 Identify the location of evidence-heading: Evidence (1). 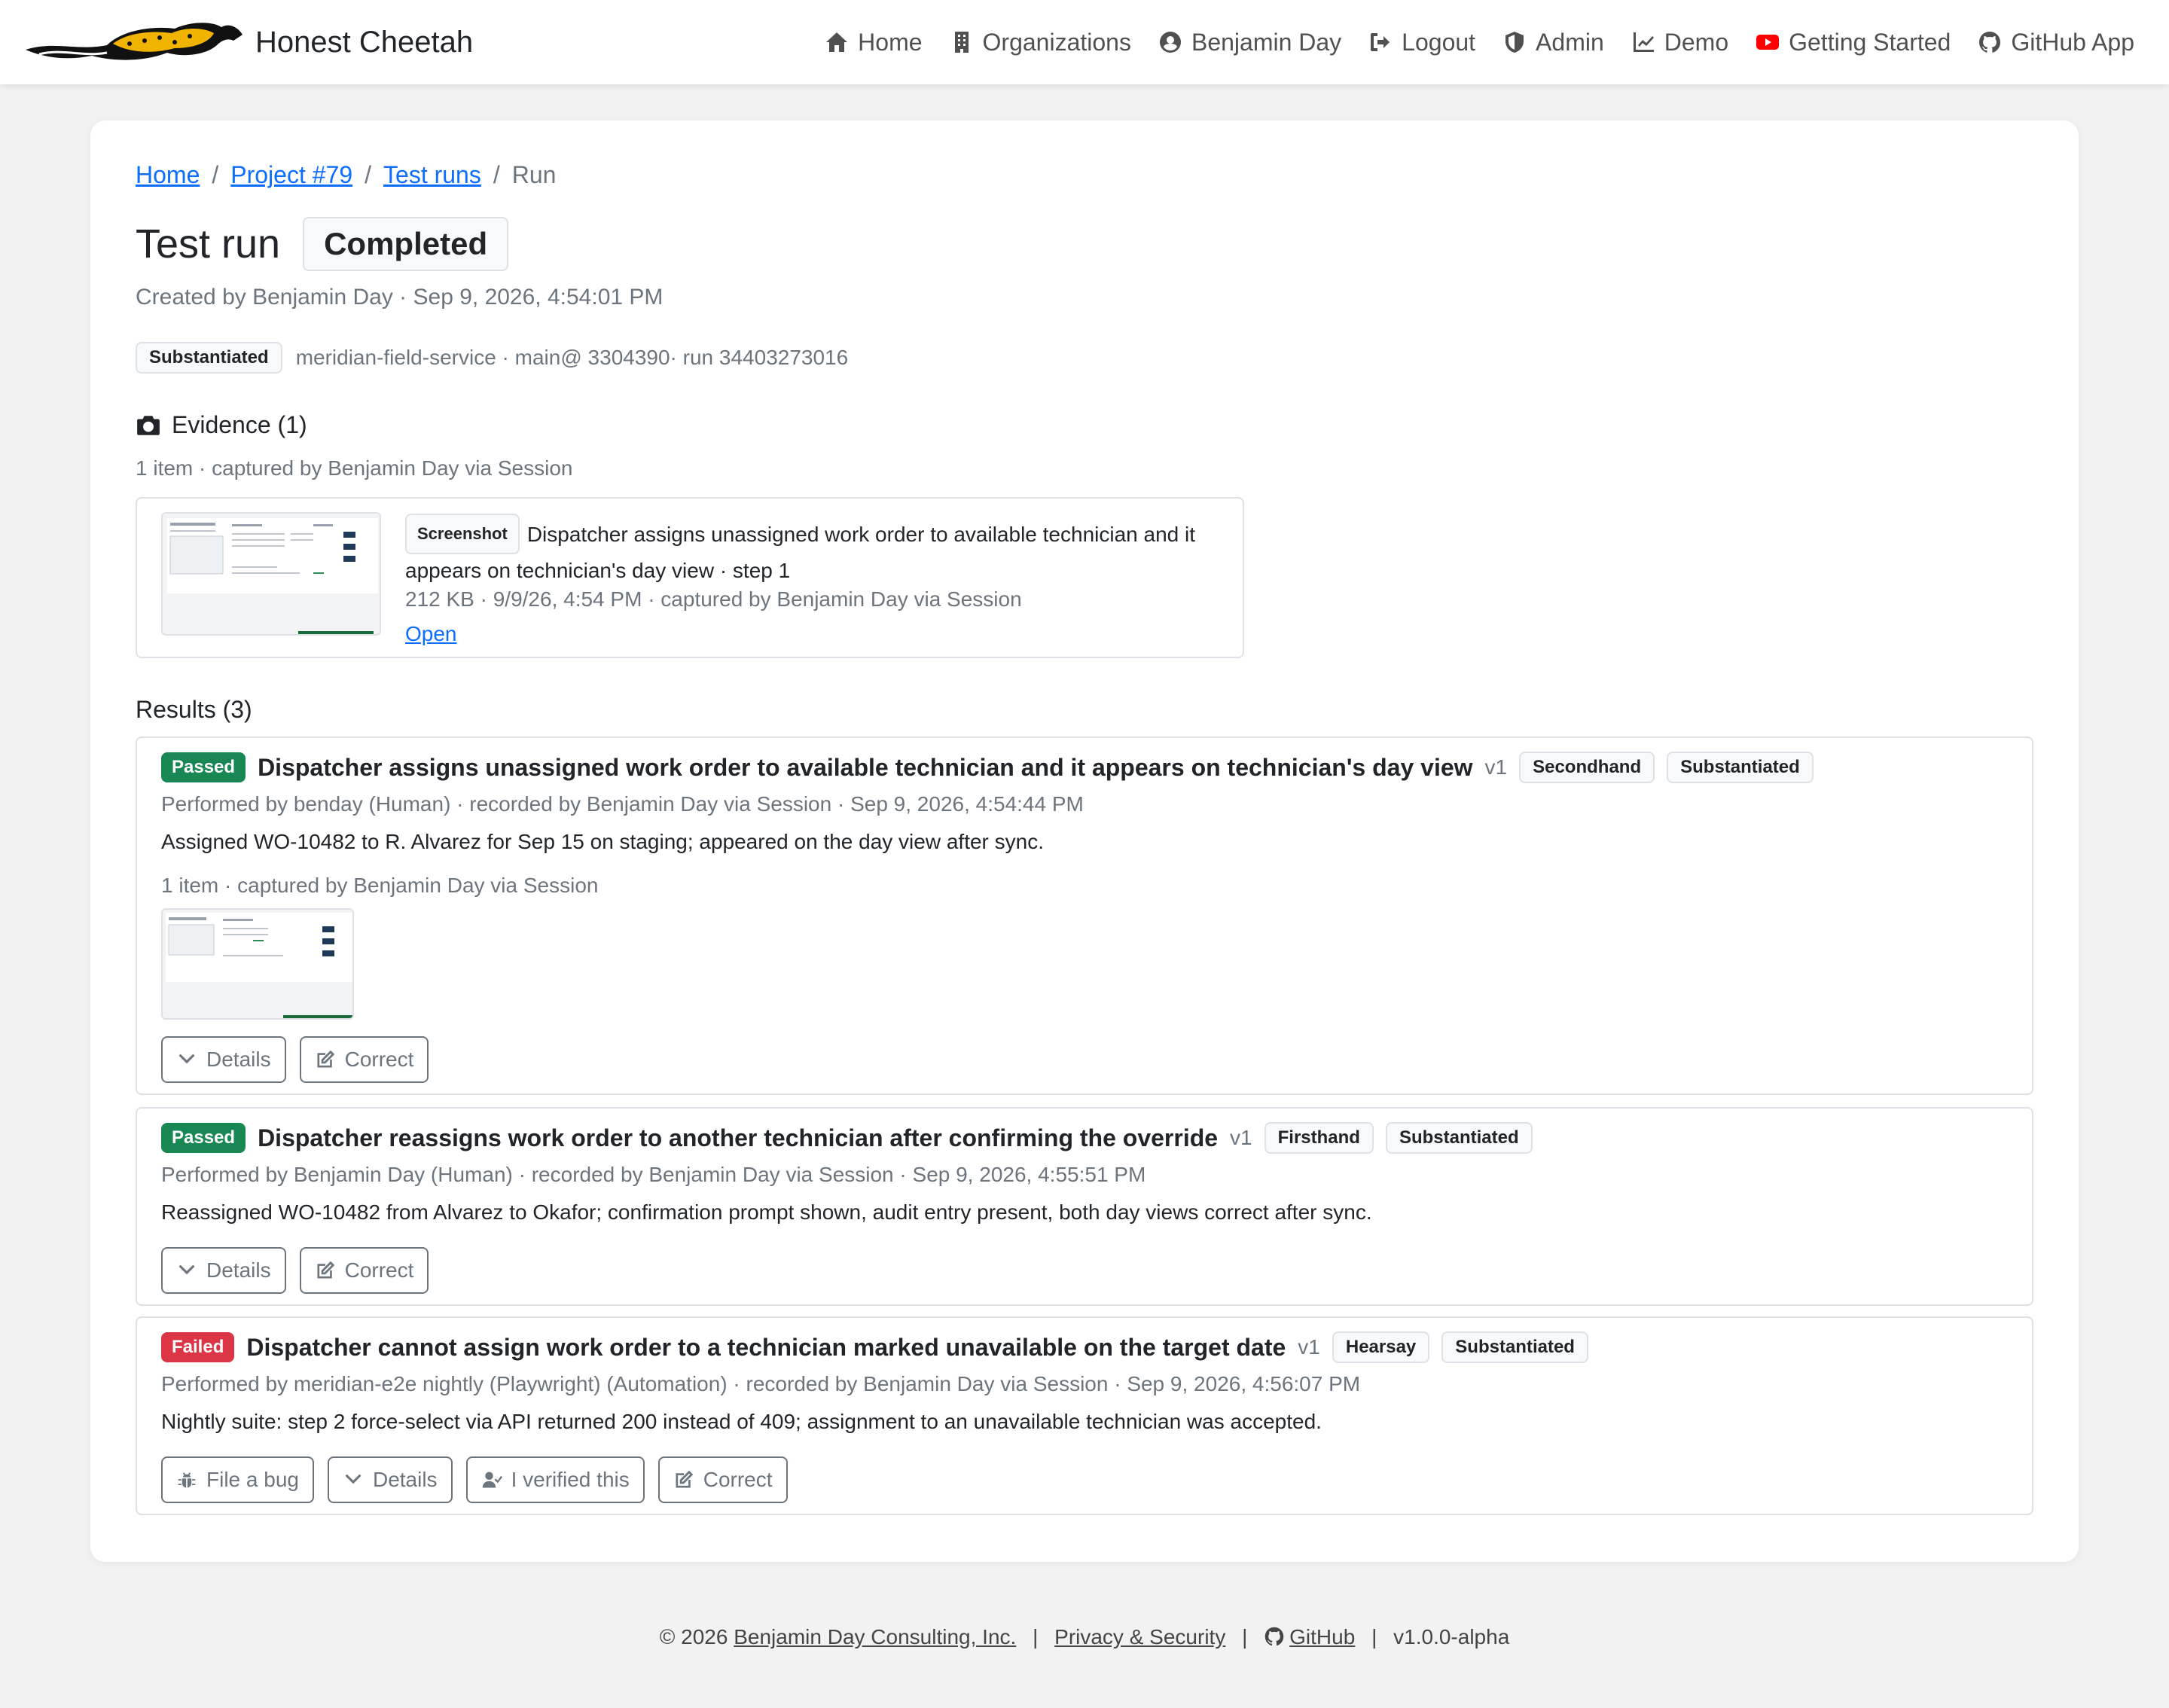
(221, 425).